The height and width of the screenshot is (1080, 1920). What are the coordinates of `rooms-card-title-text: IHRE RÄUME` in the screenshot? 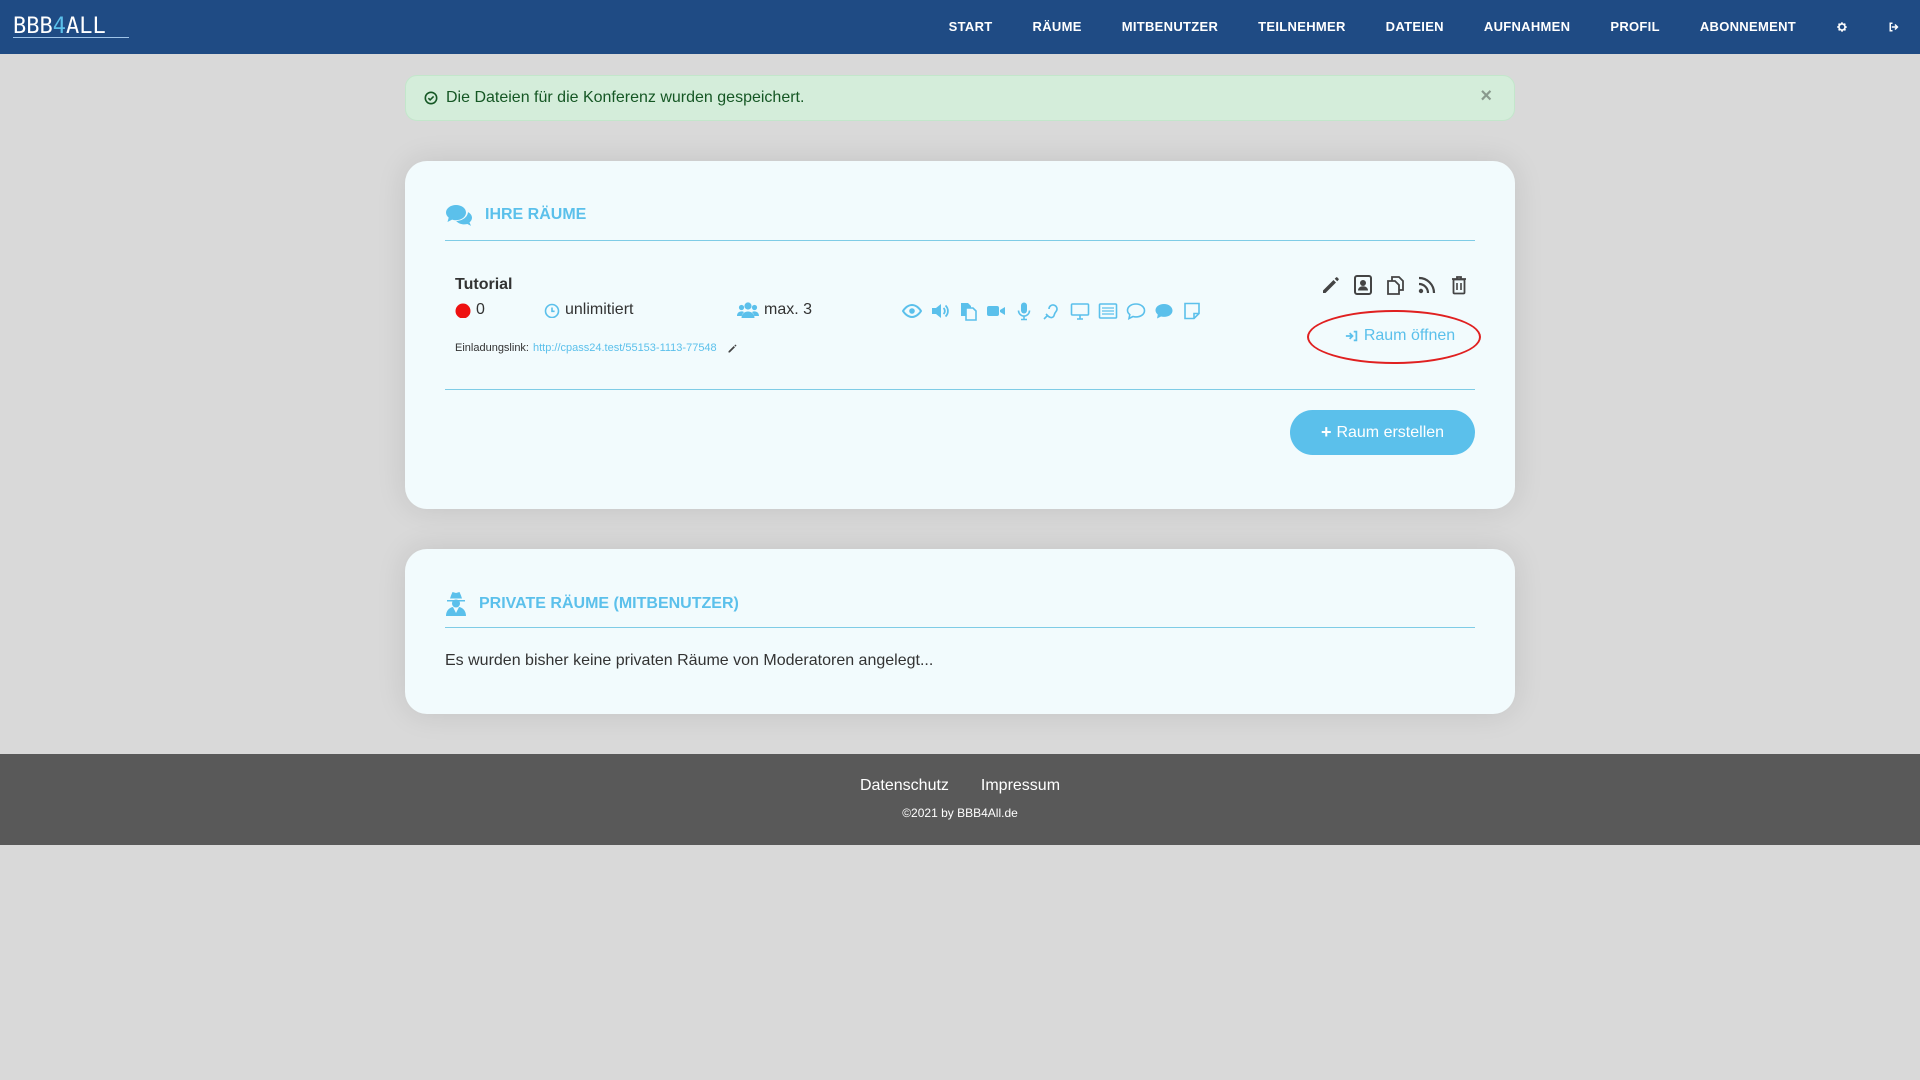 It's located at (536, 214).